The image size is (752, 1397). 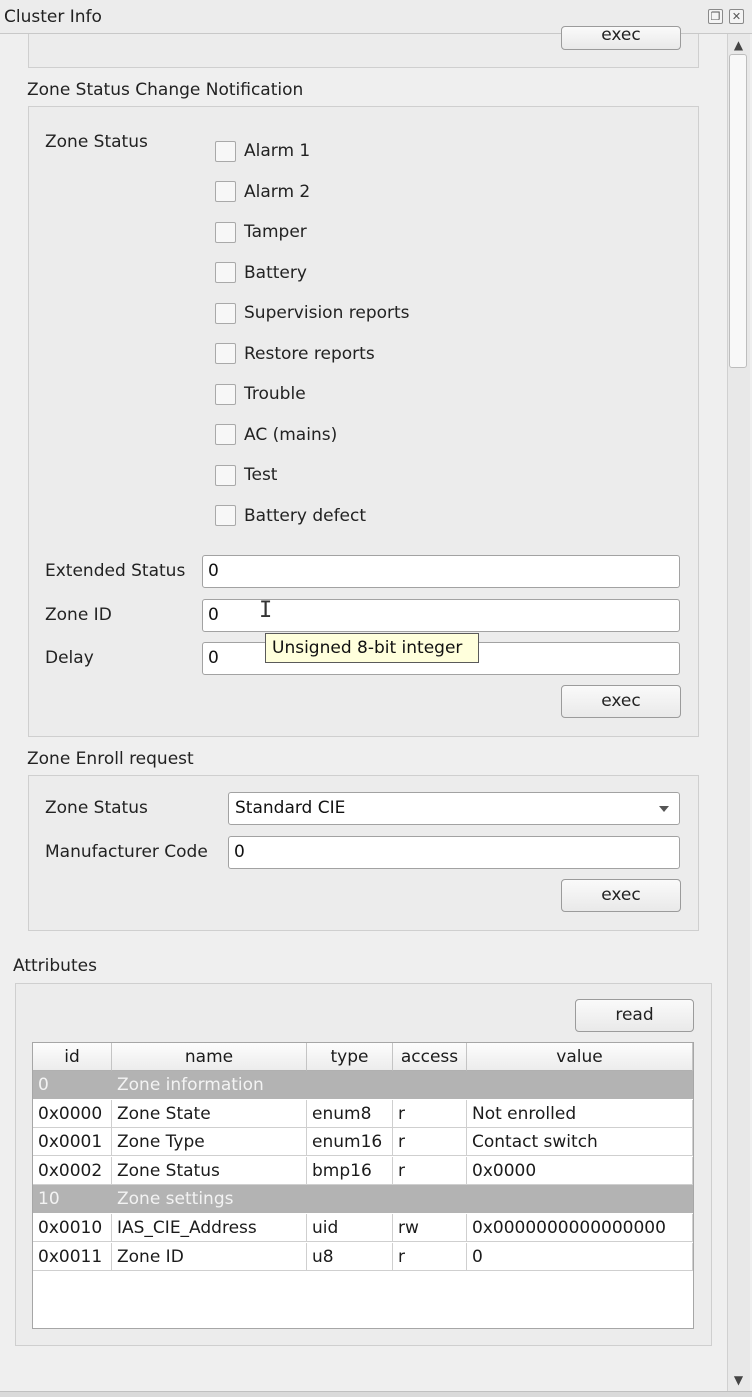 I want to click on extended-status-label: Extended Status, so click(x=115, y=571).